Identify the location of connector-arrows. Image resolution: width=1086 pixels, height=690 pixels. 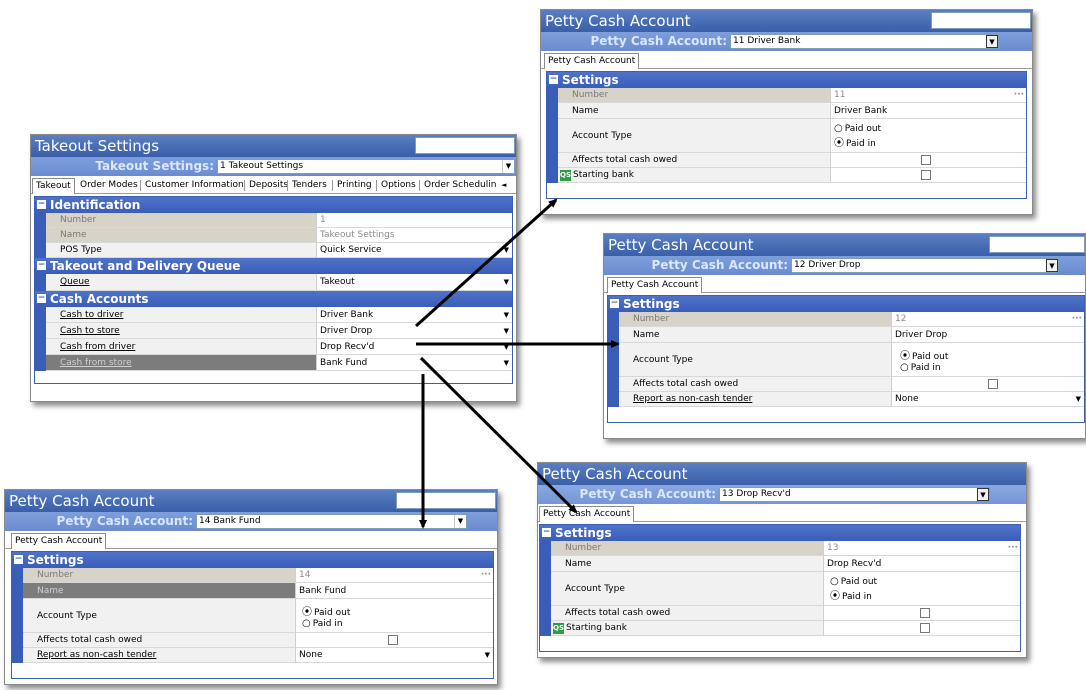
(517, 363).